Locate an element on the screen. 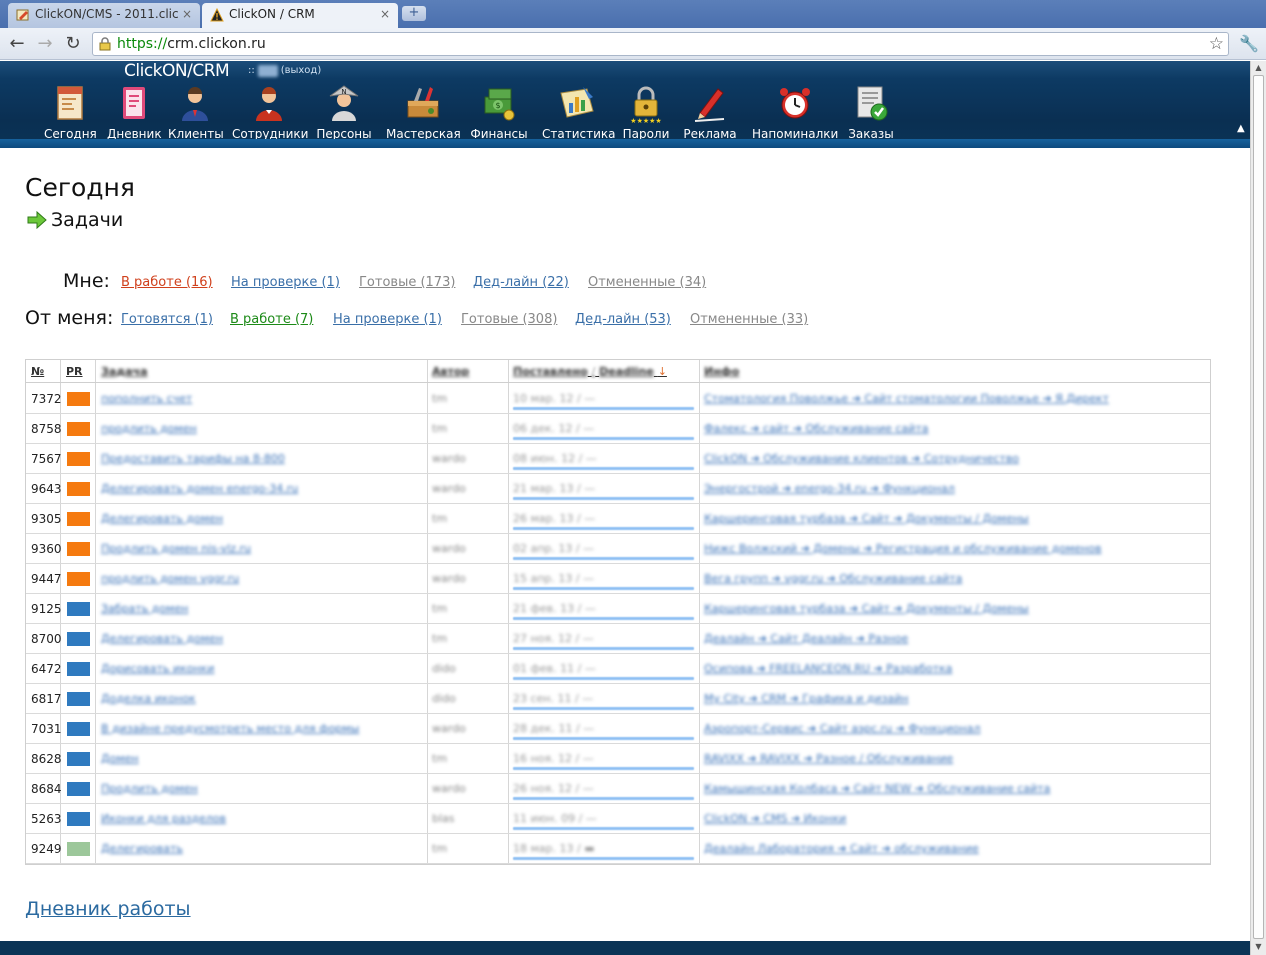 The height and width of the screenshot is (955, 1266). module-diary: Дневник is located at coordinates (134, 112).